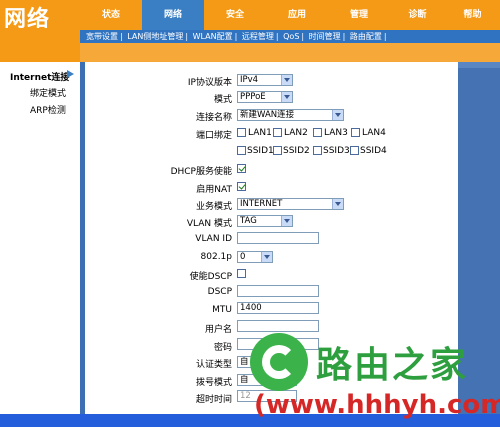 This screenshot has height=427, width=500. I want to click on dial-mode-label: 拨号模式, so click(213, 383).